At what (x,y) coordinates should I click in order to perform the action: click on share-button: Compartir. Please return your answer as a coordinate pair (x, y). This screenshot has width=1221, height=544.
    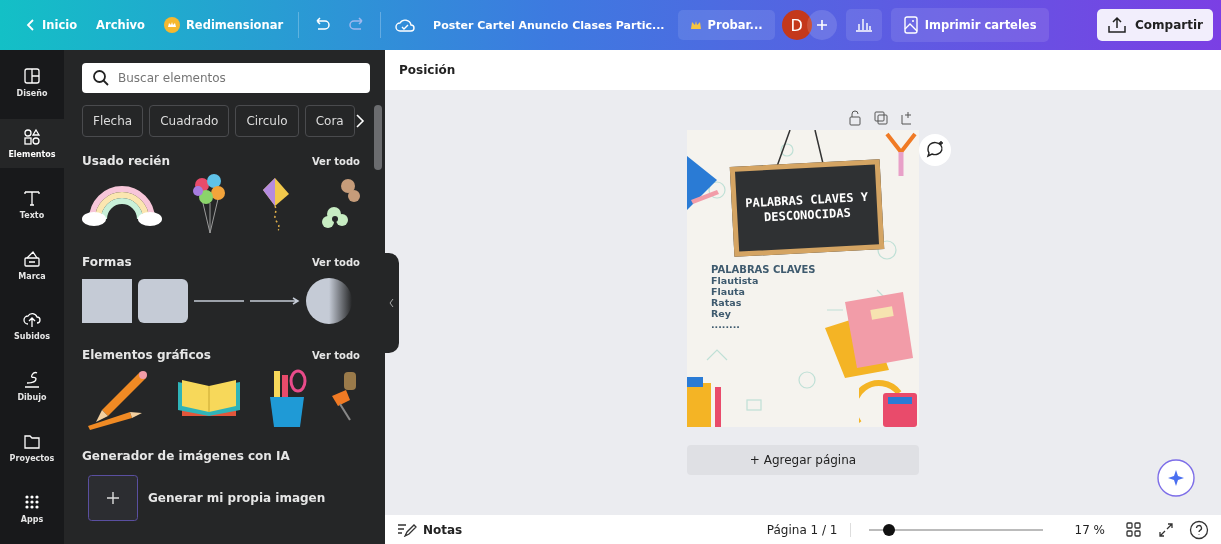
    Looking at the image, I should click on (1155, 25).